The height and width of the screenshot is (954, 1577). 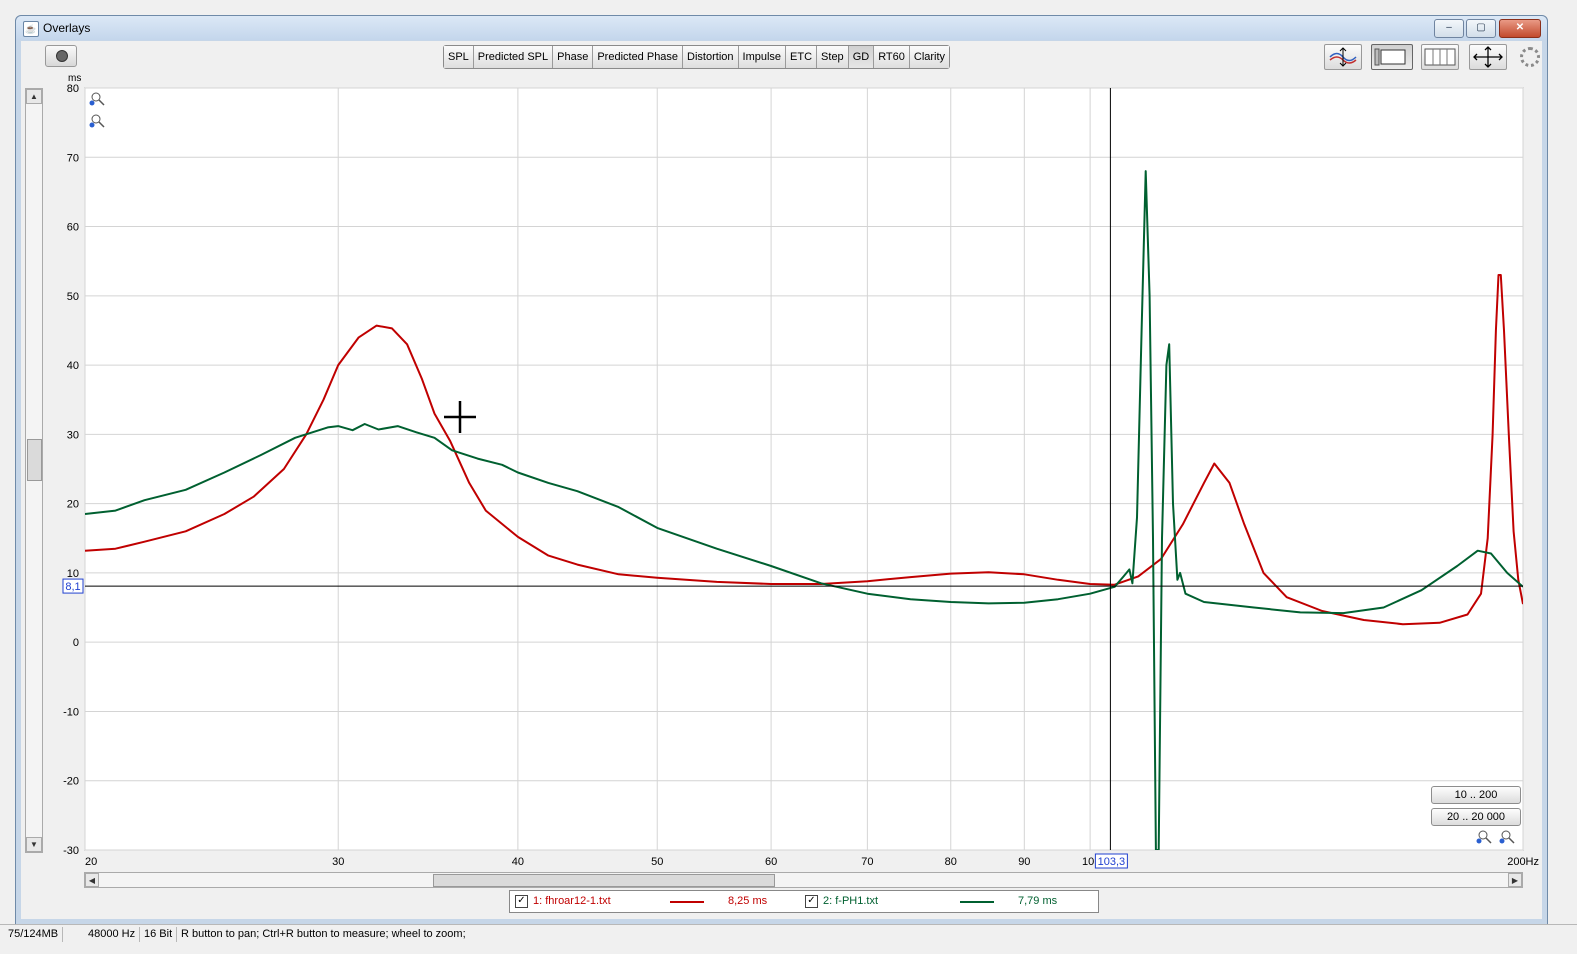 I want to click on y-tick-label: 20, so click(x=73, y=505).